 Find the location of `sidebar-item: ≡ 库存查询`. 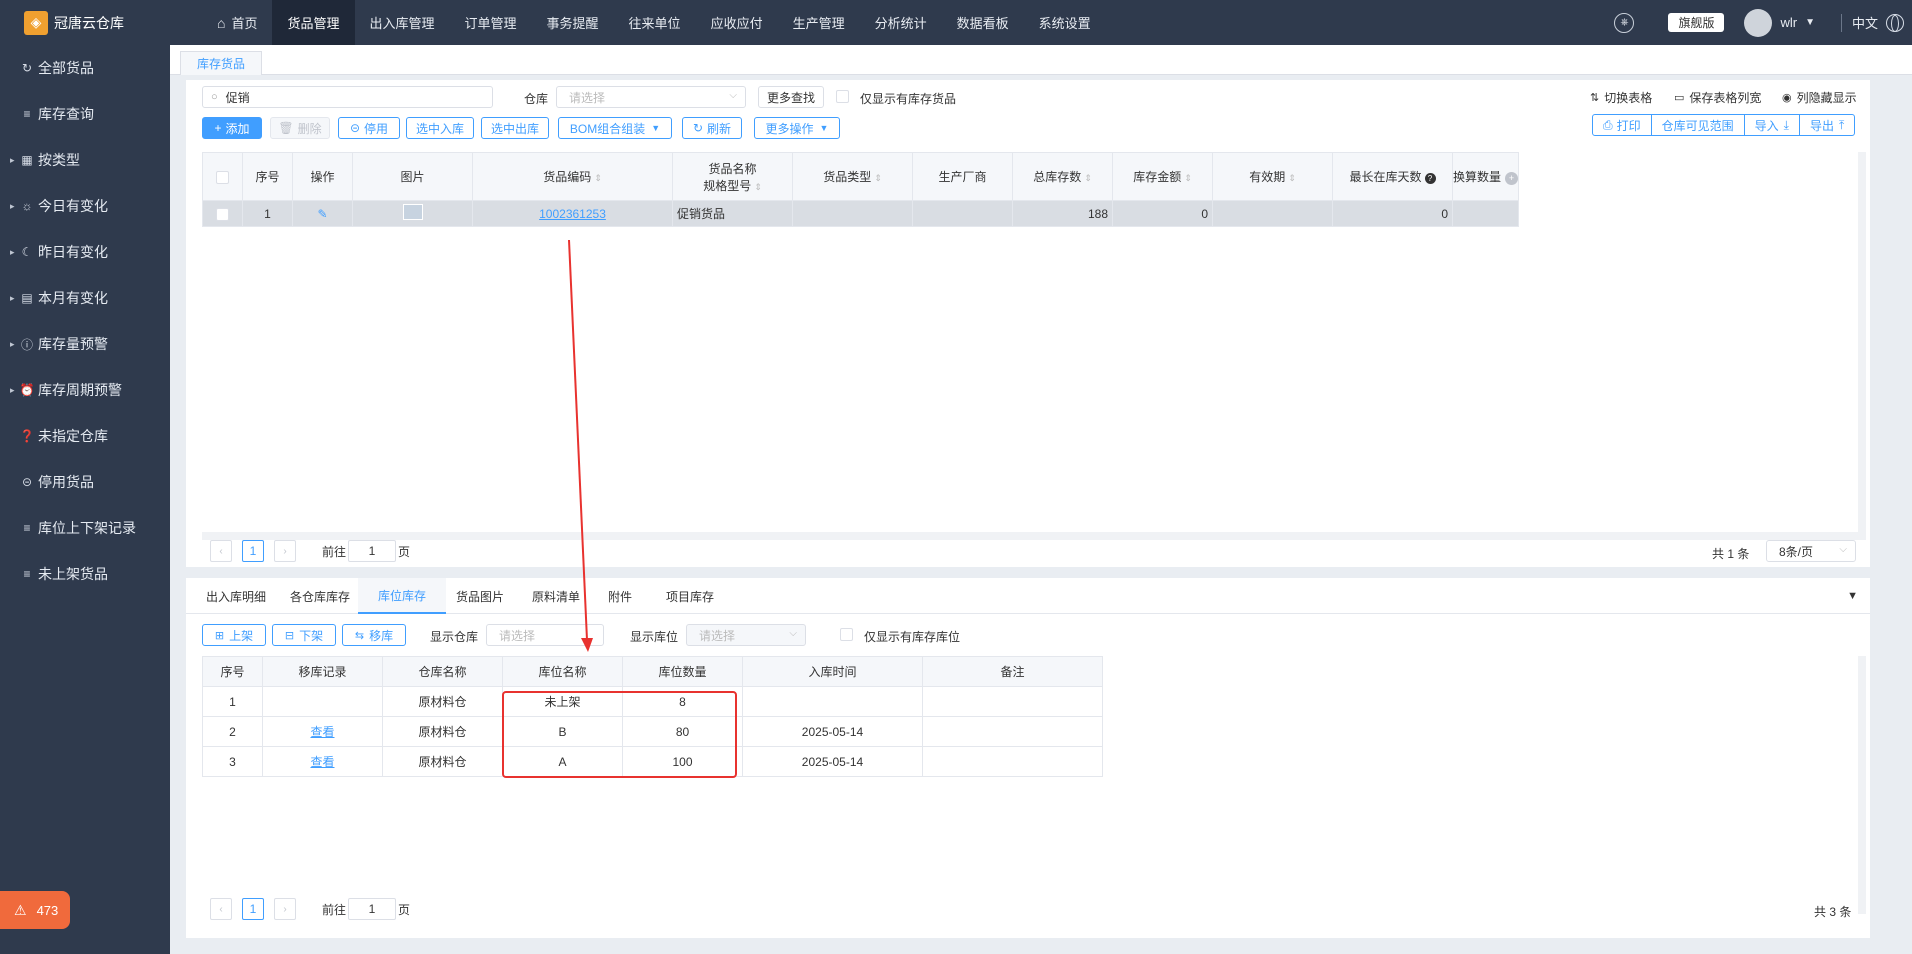

sidebar-item: ≡ 库存查询 is located at coordinates (85, 114).